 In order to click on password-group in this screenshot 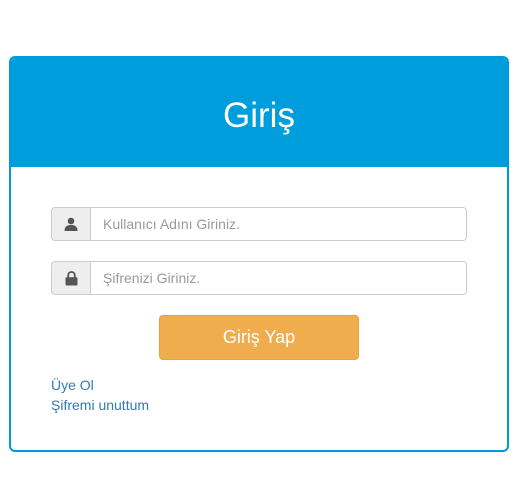, I will do `click(259, 278)`.